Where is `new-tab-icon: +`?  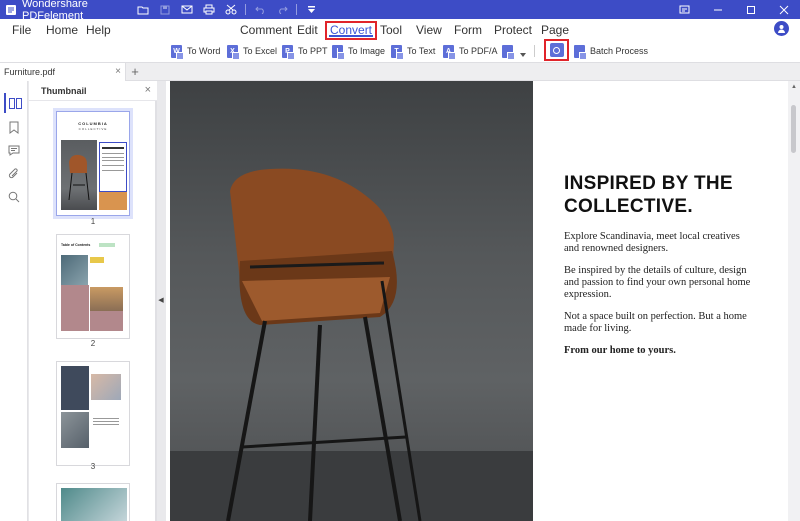
new-tab-icon: + is located at coordinates (135, 71).